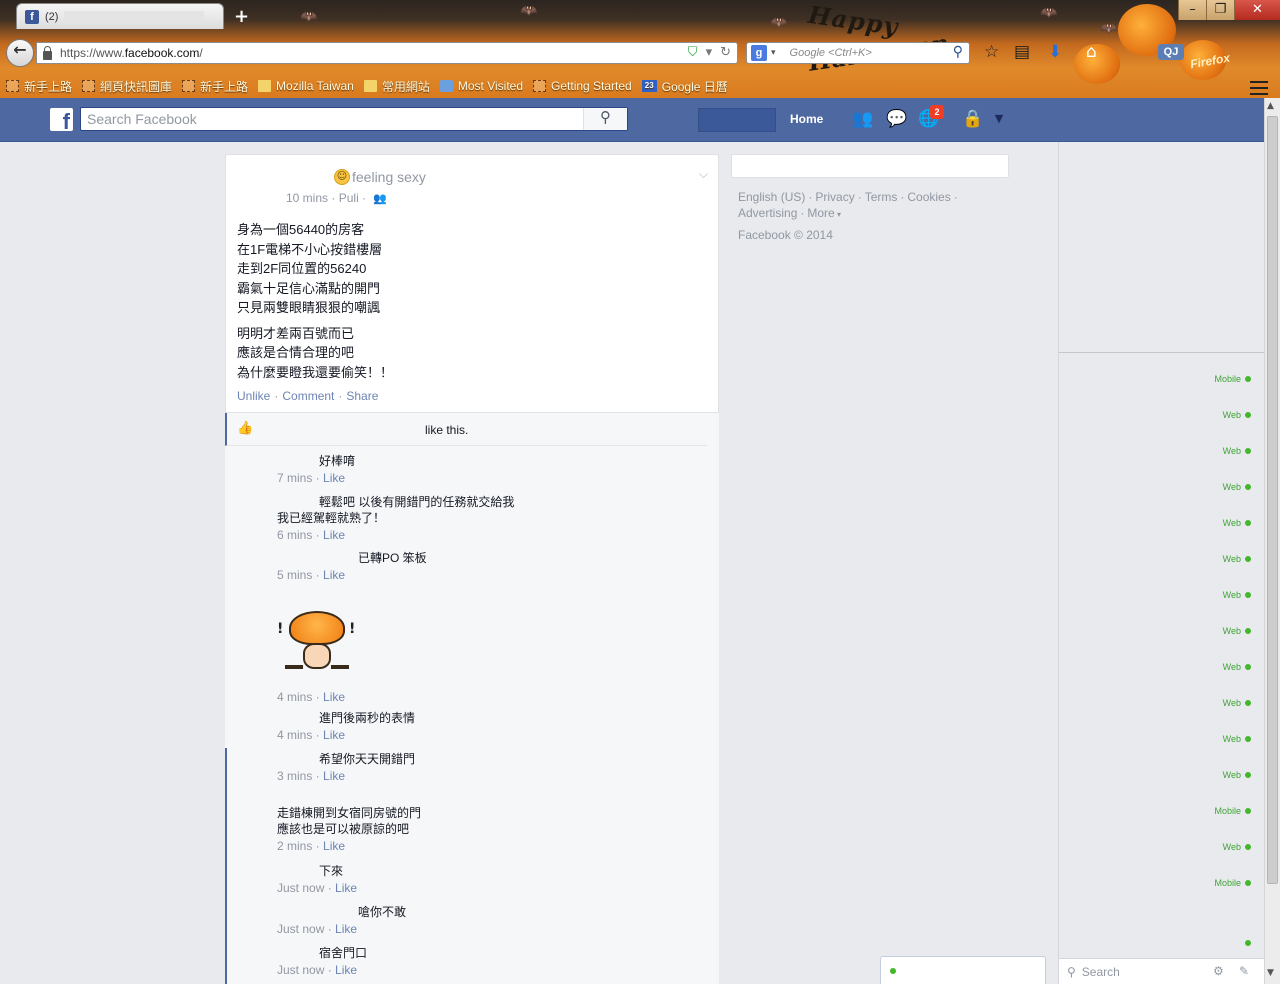  What do you see at coordinates (294, 575) in the screenshot?
I see `comment-time: 5 mins` at bounding box center [294, 575].